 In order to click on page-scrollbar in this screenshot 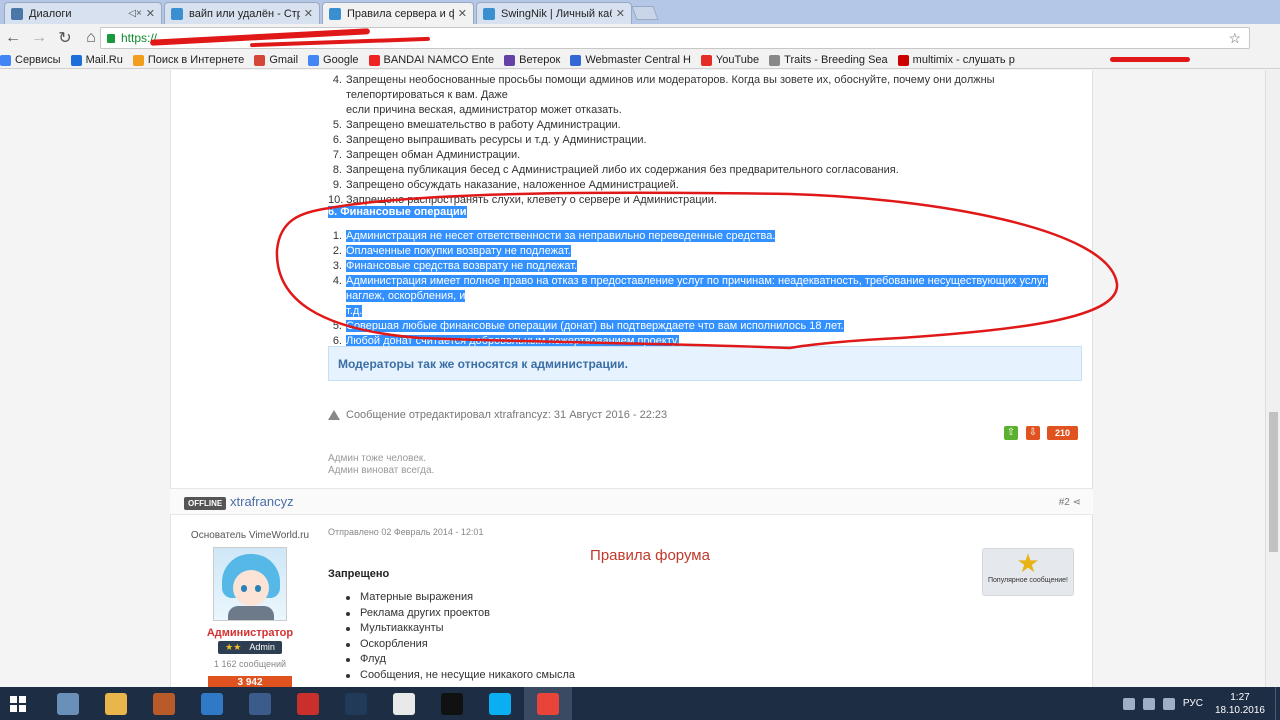, I will do `click(1272, 378)`.